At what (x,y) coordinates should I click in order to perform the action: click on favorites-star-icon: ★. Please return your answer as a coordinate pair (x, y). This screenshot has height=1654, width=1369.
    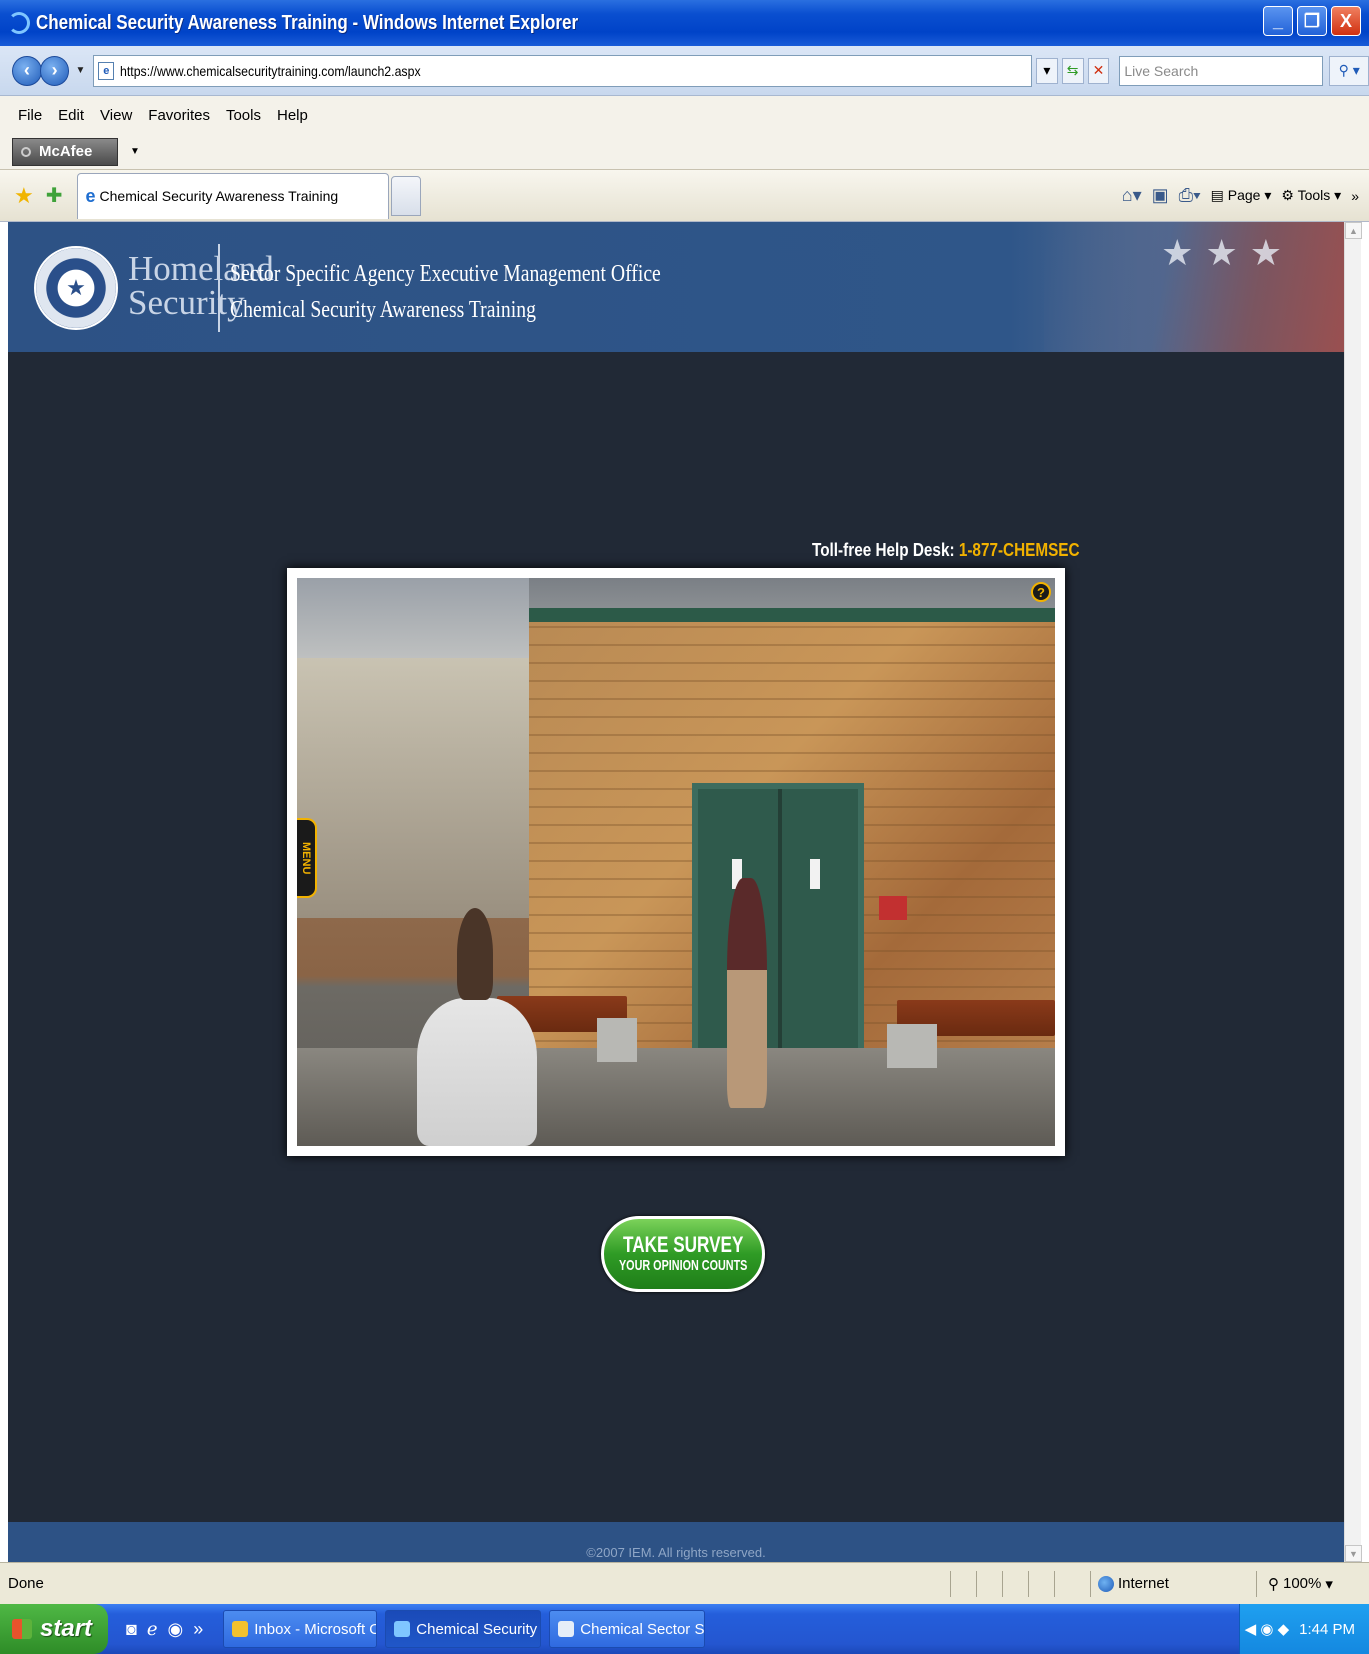
    Looking at the image, I should click on (24, 196).